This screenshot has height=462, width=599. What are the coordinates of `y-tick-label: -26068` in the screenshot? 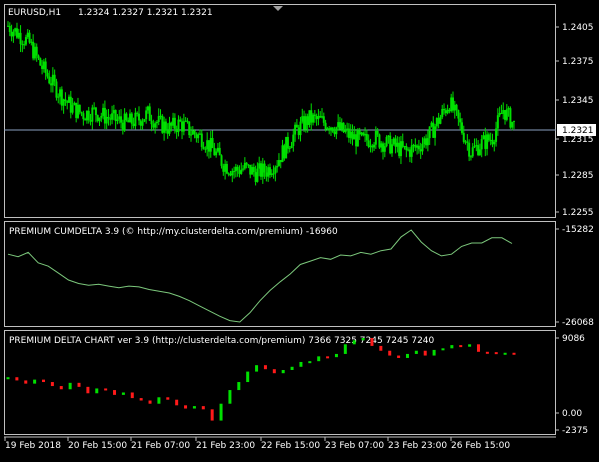 It's located at (578, 323).